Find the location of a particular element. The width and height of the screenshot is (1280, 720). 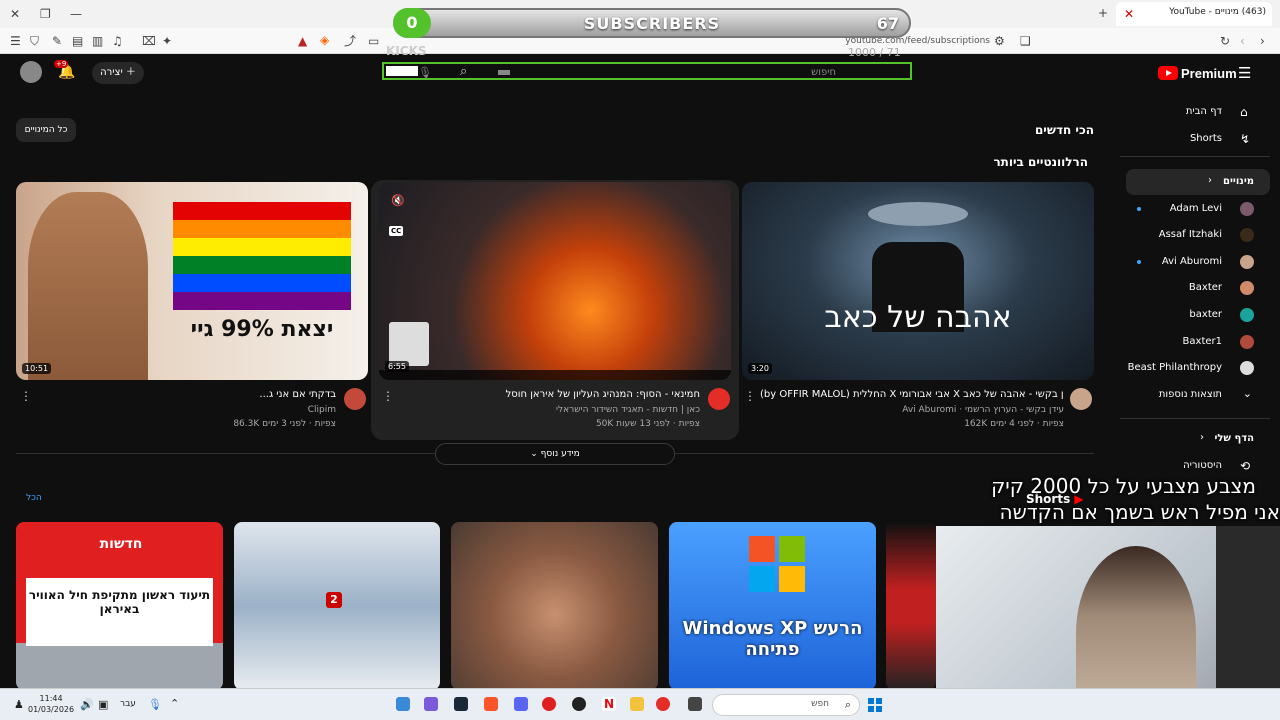

forward-icon: › is located at coordinates (1262, 41).